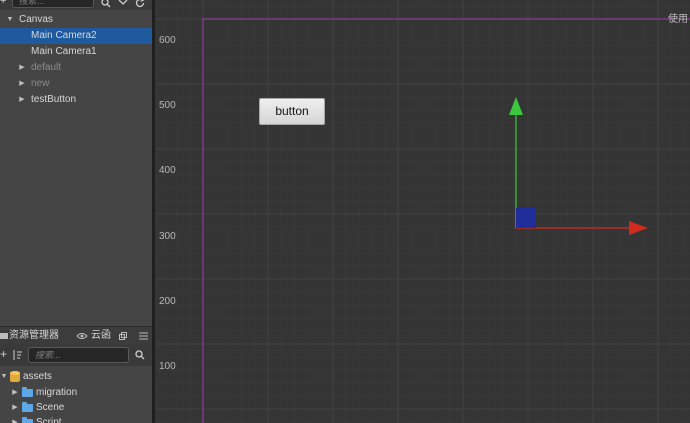  I want to click on hierarchy-node-canvas: ▼ Canvas, so click(76, 20).